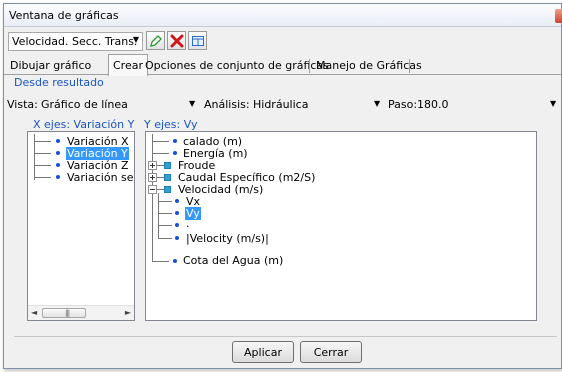 The width and height of the screenshot is (562, 372). What do you see at coordinates (433, 104) in the screenshot?
I see `paso-value: 180.0` at bounding box center [433, 104].